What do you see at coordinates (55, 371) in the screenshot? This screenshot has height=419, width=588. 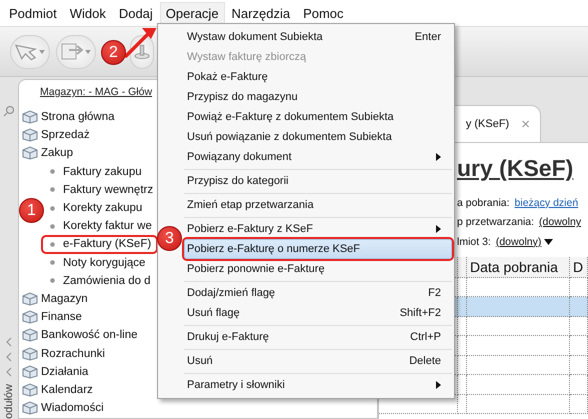 I see `nav-item: Działania` at bounding box center [55, 371].